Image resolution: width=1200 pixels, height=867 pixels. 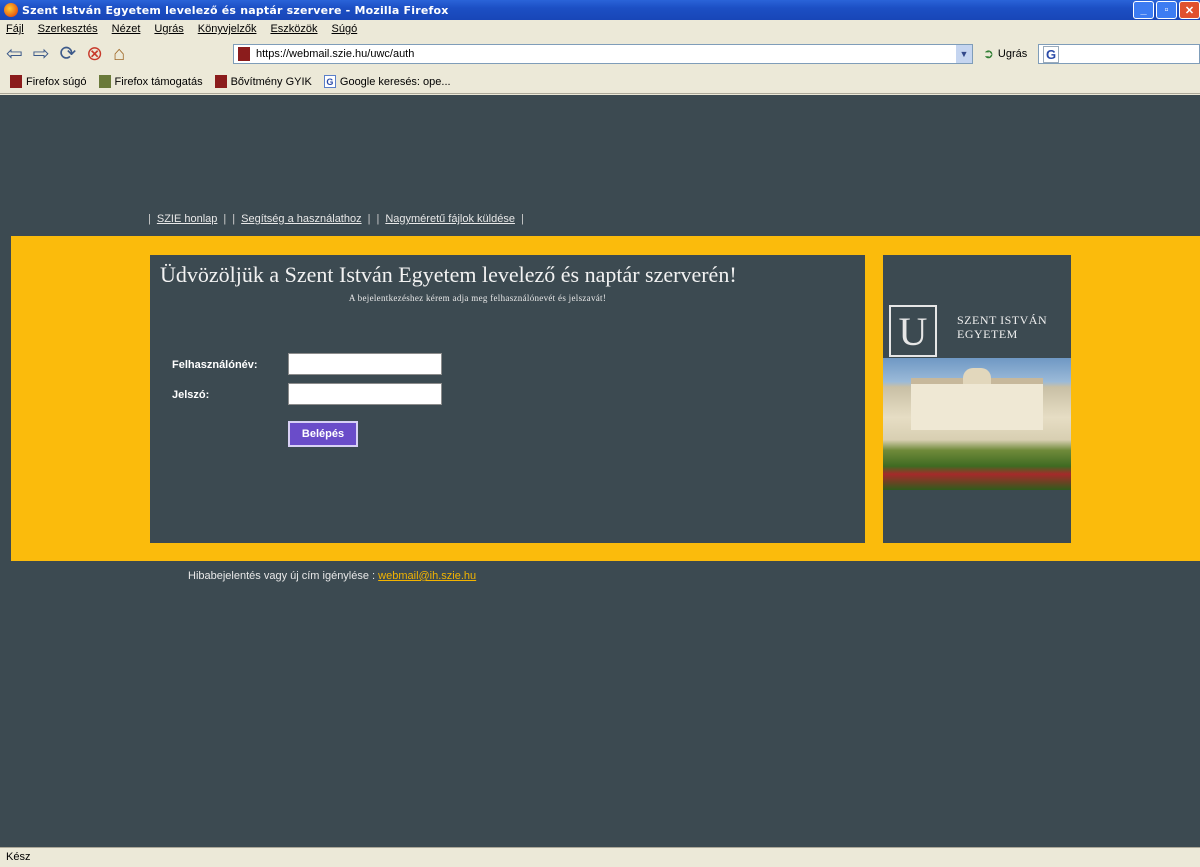 I want to click on status-bar: Kész, so click(x=600, y=857).